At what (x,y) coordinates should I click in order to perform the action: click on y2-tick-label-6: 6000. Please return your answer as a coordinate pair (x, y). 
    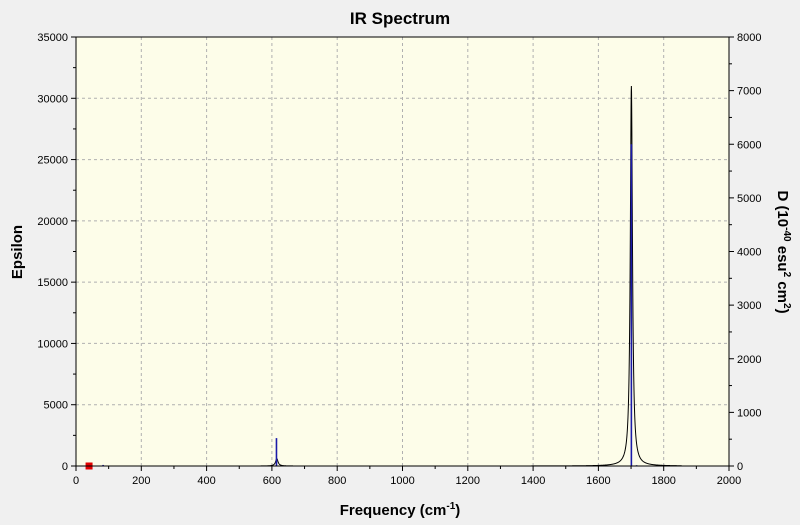
    Looking at the image, I should click on (749, 145).